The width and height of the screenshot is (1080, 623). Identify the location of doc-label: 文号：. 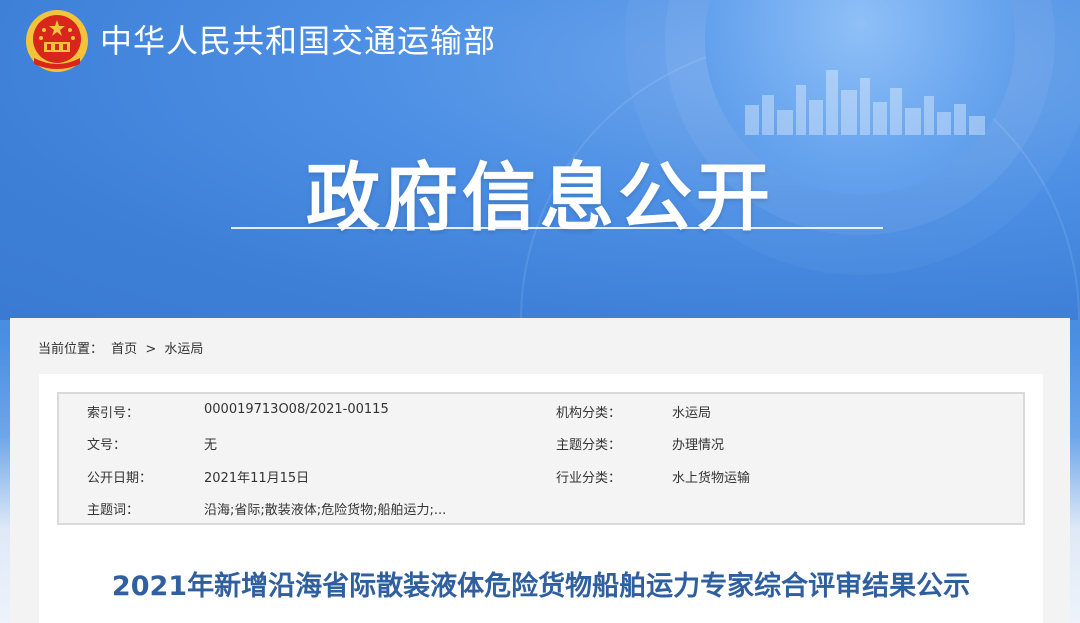
(107, 445).